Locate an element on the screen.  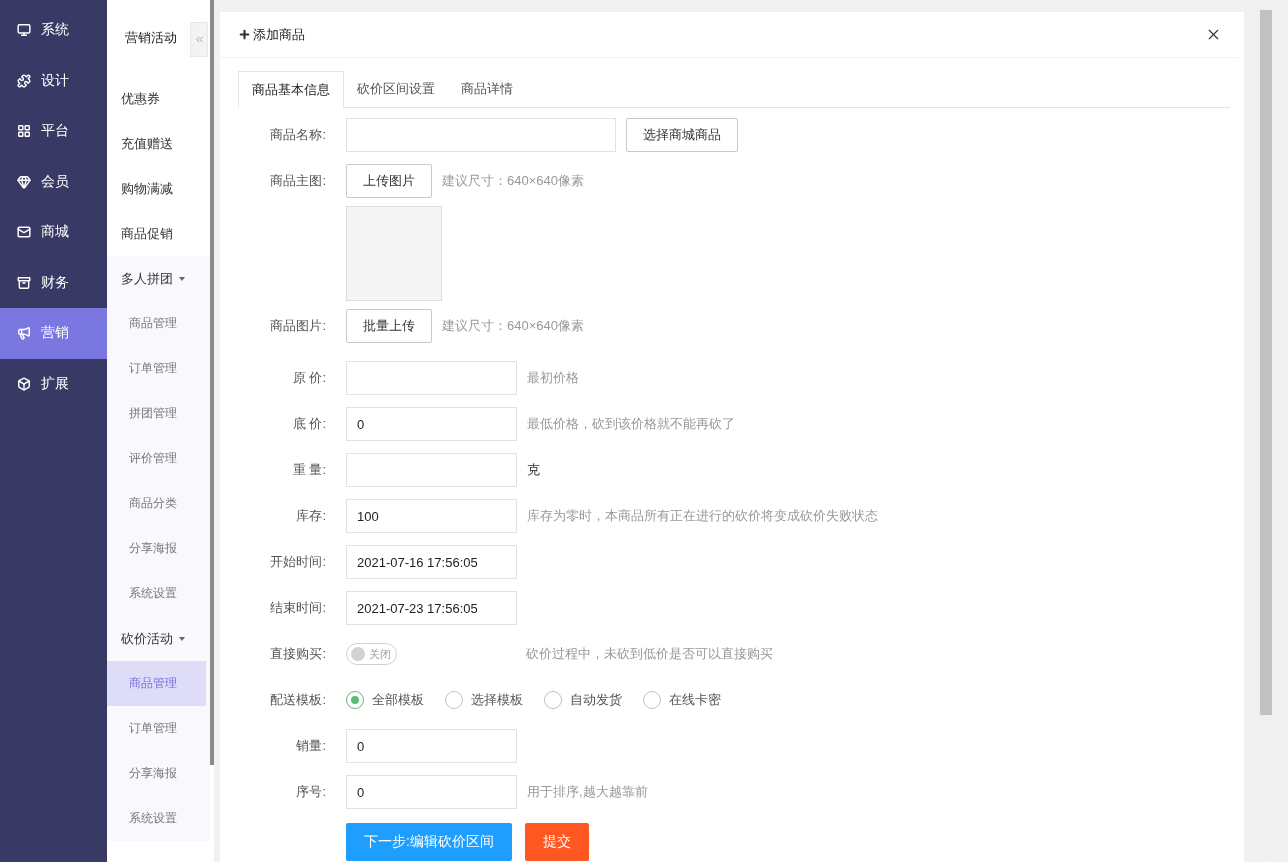
field-label: 库存: is located at coordinates (310, 516).